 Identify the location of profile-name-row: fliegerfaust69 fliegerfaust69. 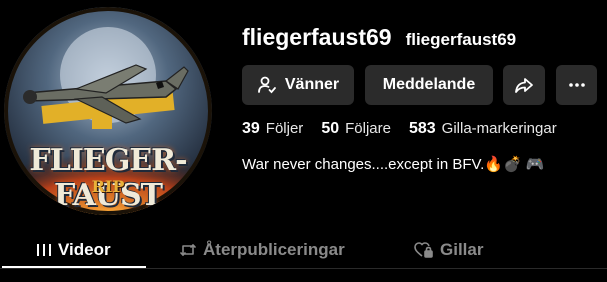
(379, 37).